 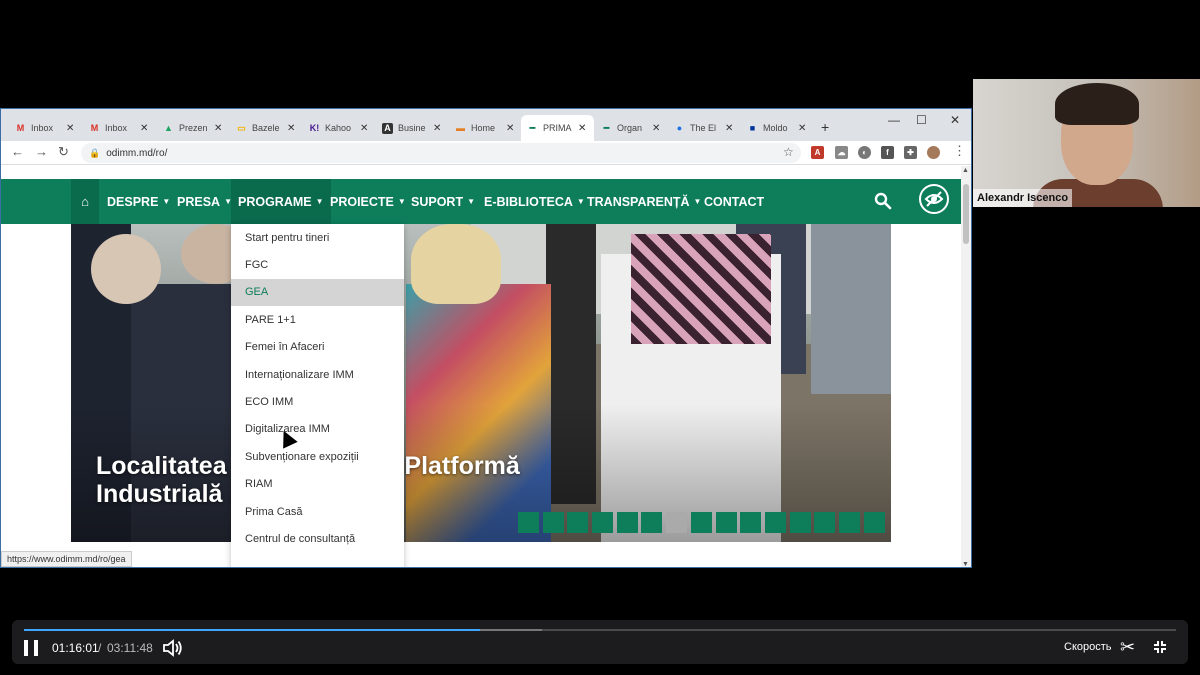 What do you see at coordinates (317, 538) in the screenshot?
I see `dropdown-item: Centrul de consultanță` at bounding box center [317, 538].